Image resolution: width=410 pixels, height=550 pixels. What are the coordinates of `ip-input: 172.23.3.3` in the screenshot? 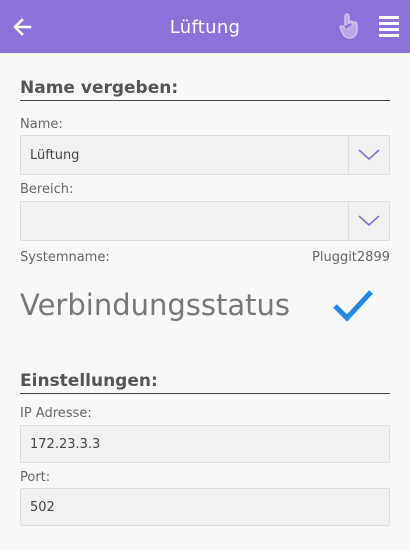 It's located at (205, 444).